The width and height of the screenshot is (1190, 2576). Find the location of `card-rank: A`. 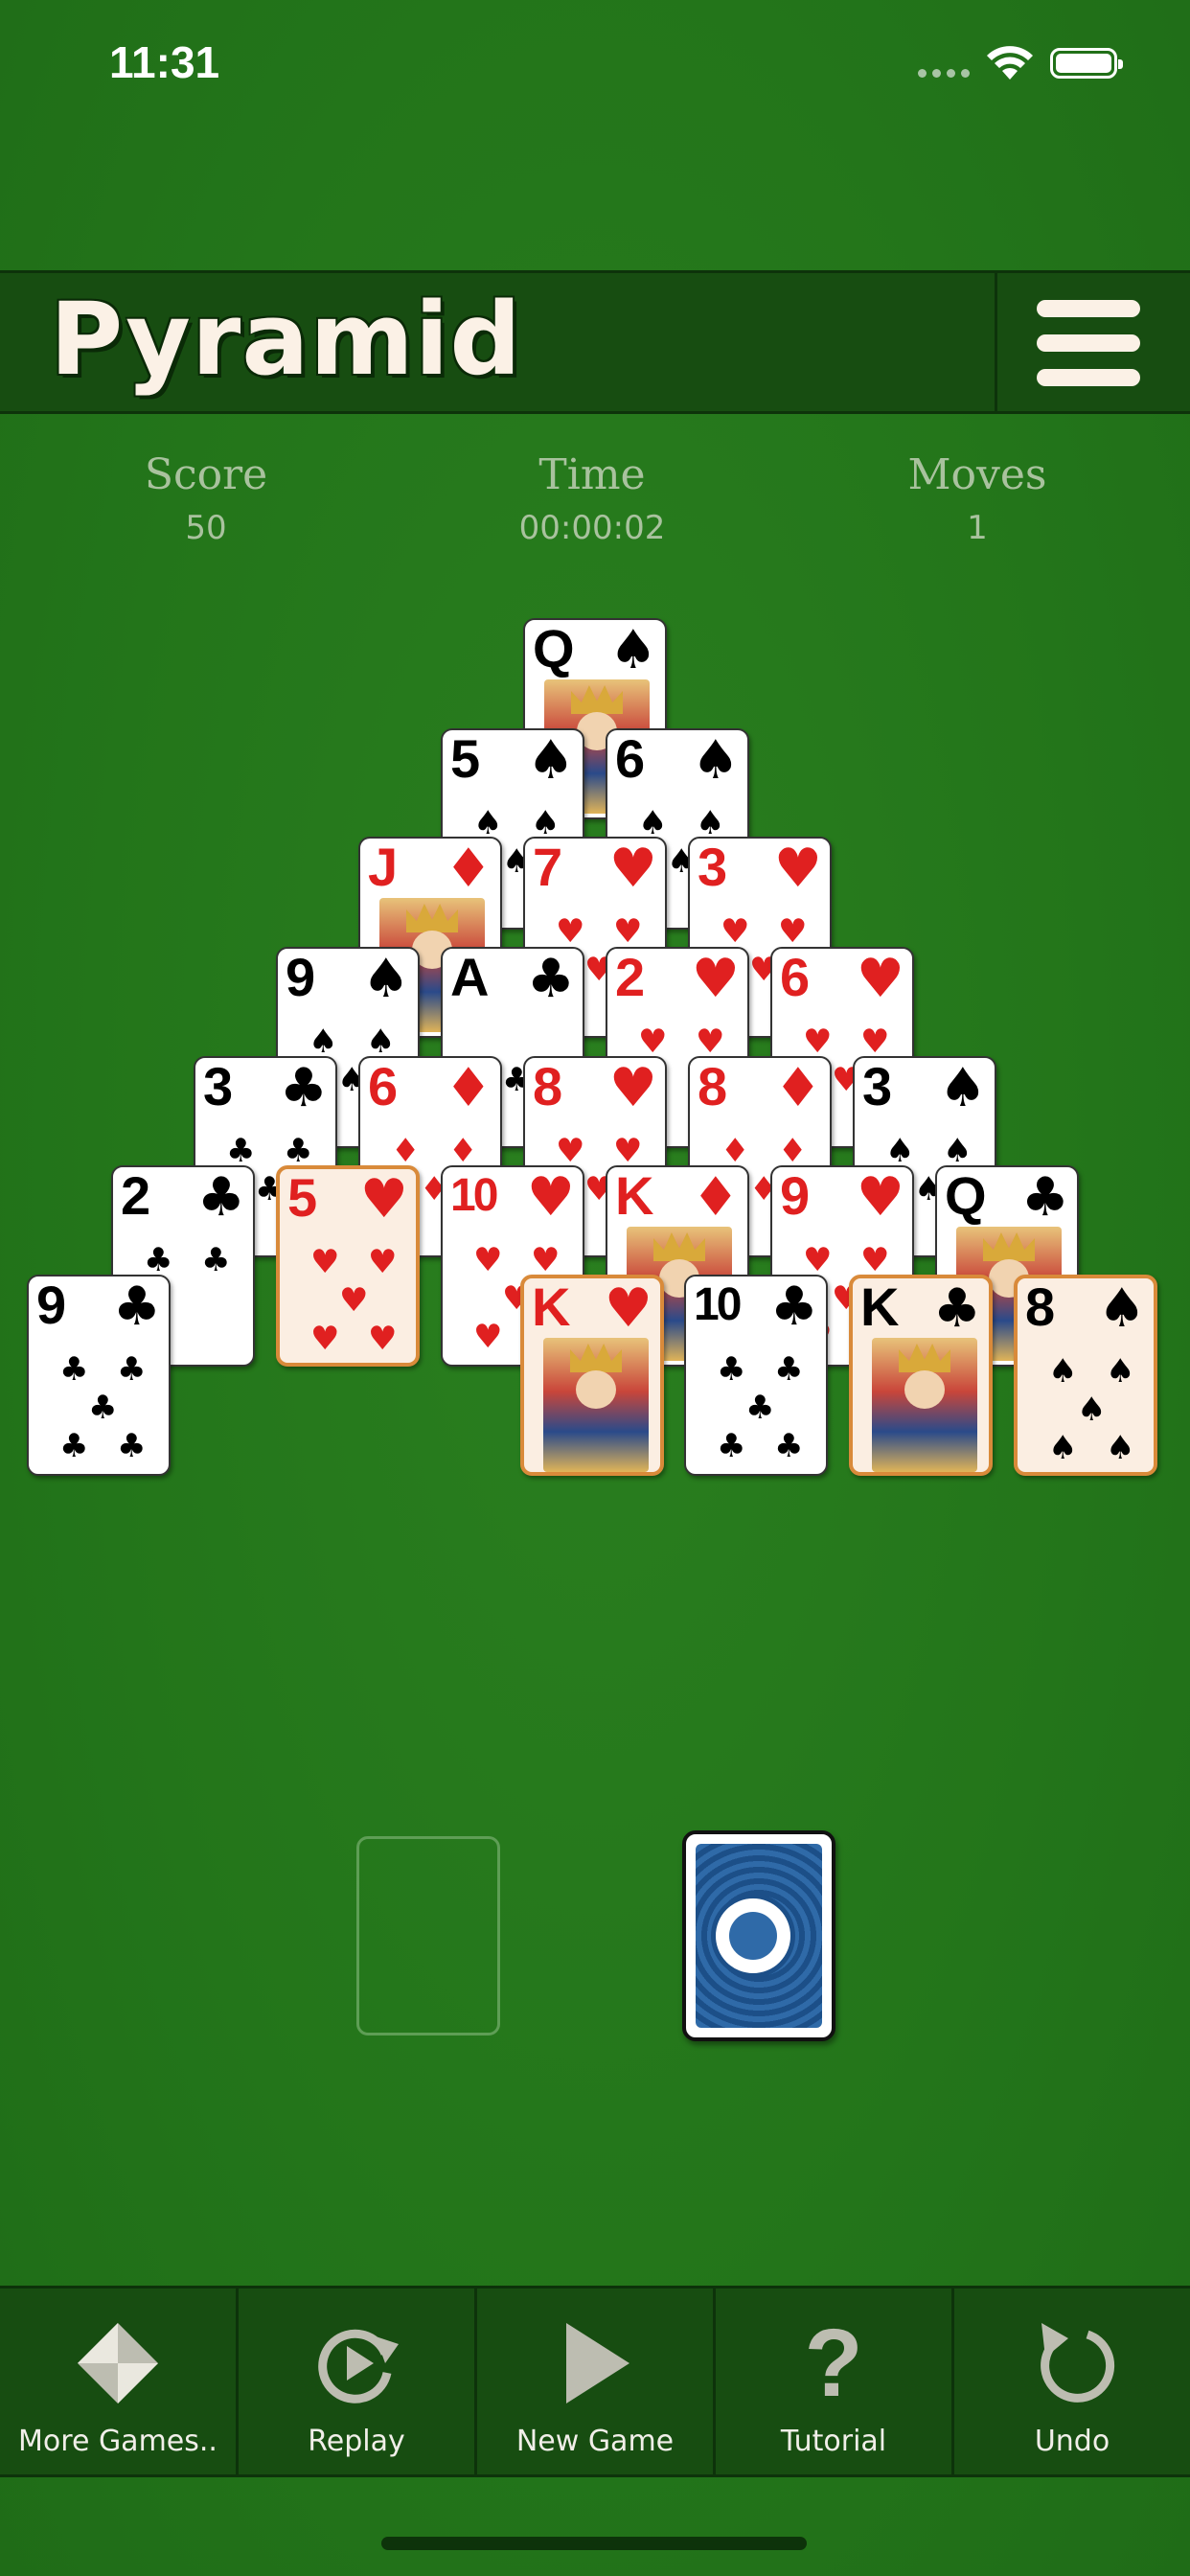

card-rank: A is located at coordinates (470, 977).